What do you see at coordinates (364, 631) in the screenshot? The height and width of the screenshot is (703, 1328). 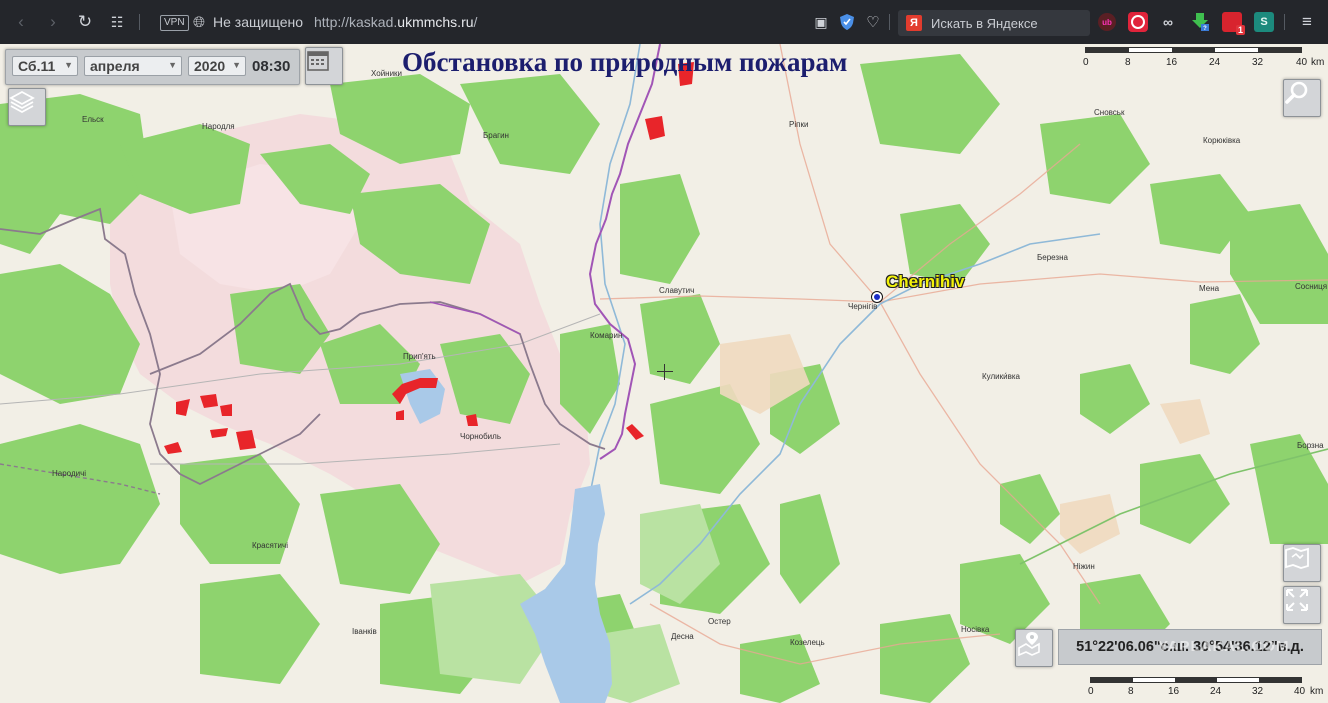 I see `city-label: Іванків` at bounding box center [364, 631].